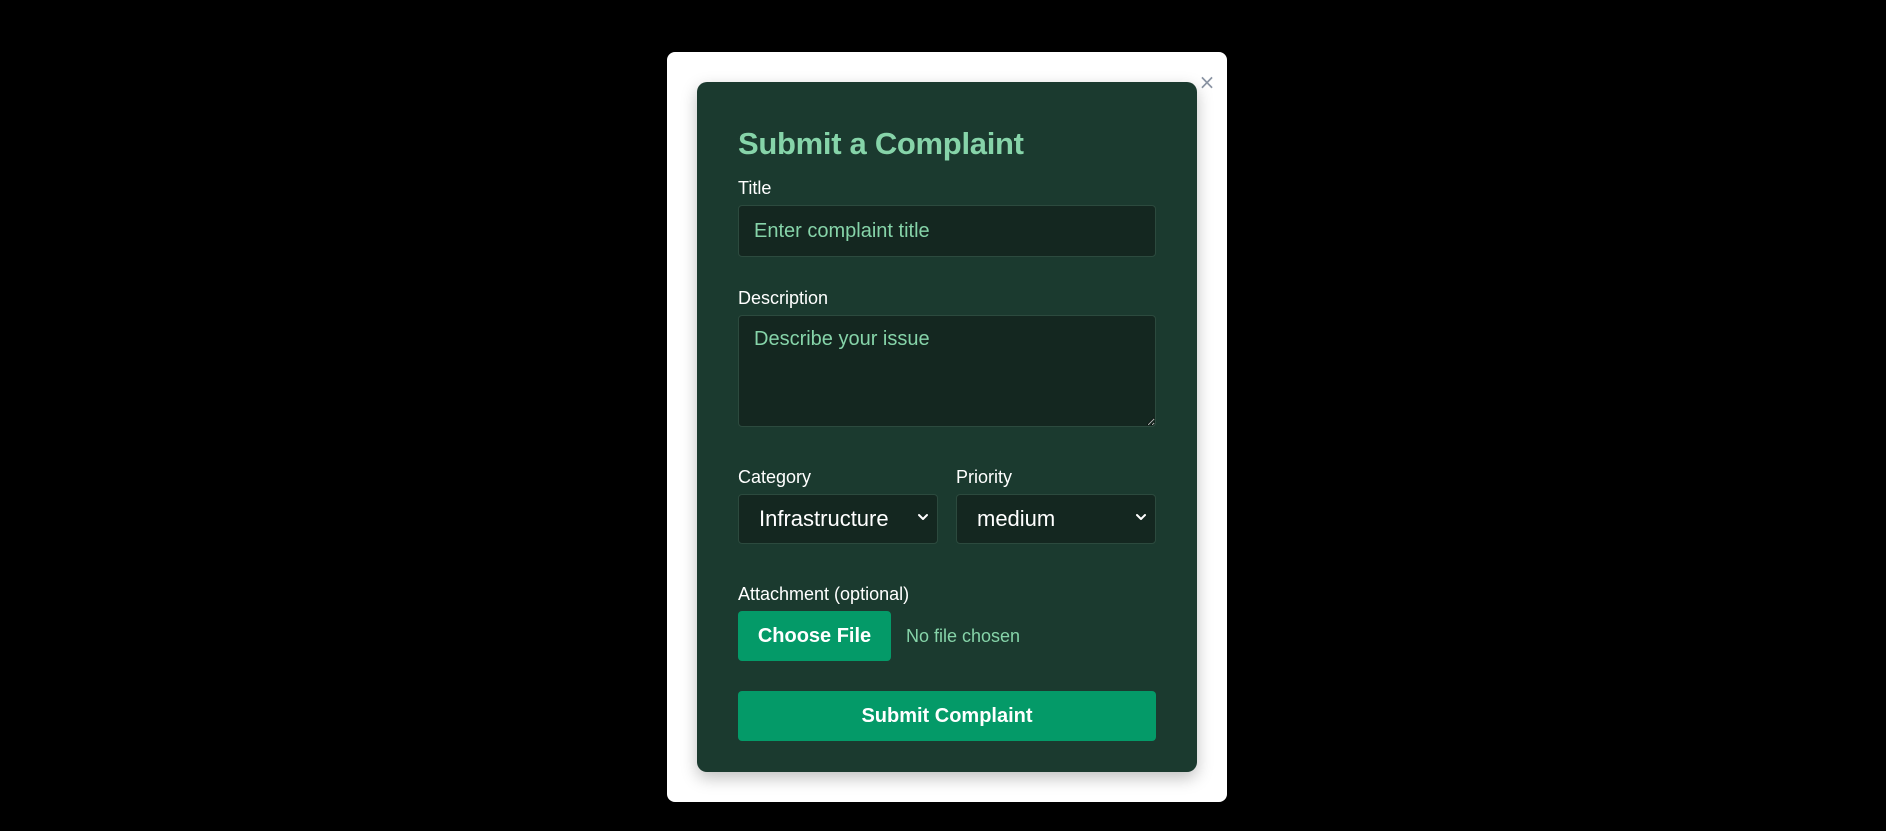  What do you see at coordinates (947, 716) in the screenshot?
I see `submit-complaint-button: Submit Complaint` at bounding box center [947, 716].